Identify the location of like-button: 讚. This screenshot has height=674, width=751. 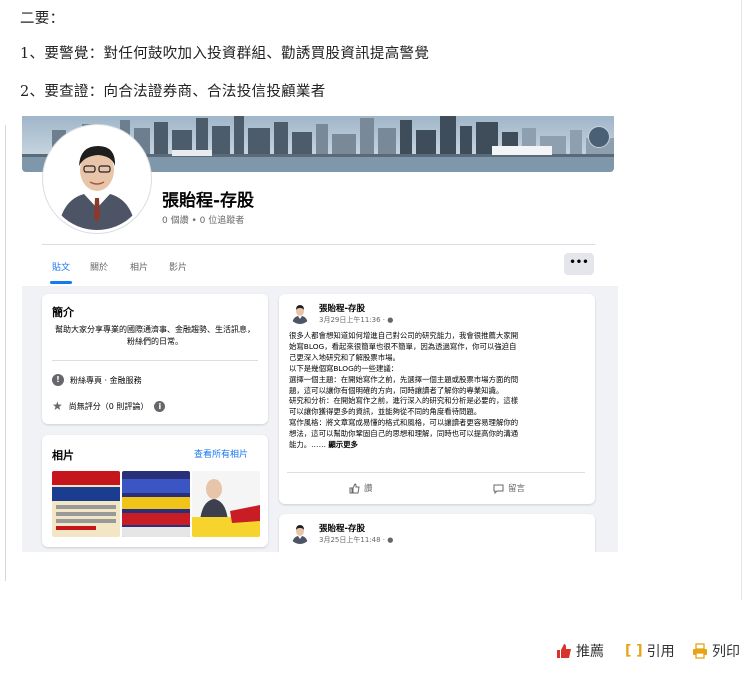
(361, 488).